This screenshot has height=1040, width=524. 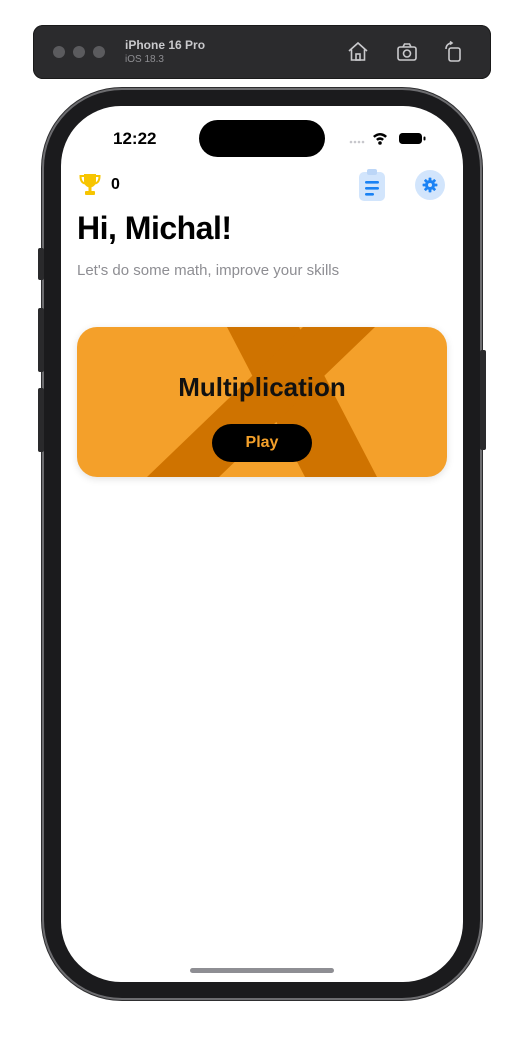 What do you see at coordinates (41, 340) in the screenshot?
I see `volume-up-button` at bounding box center [41, 340].